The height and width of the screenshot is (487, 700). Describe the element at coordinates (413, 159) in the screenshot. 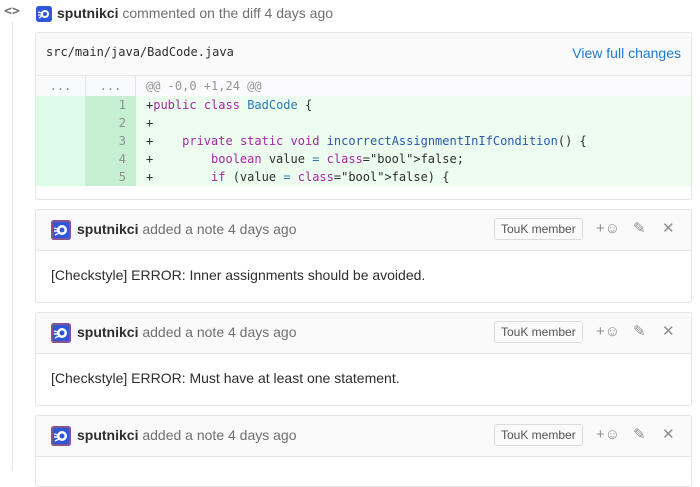

I see `code-line: + boolean value = class="bool">false;` at that location.